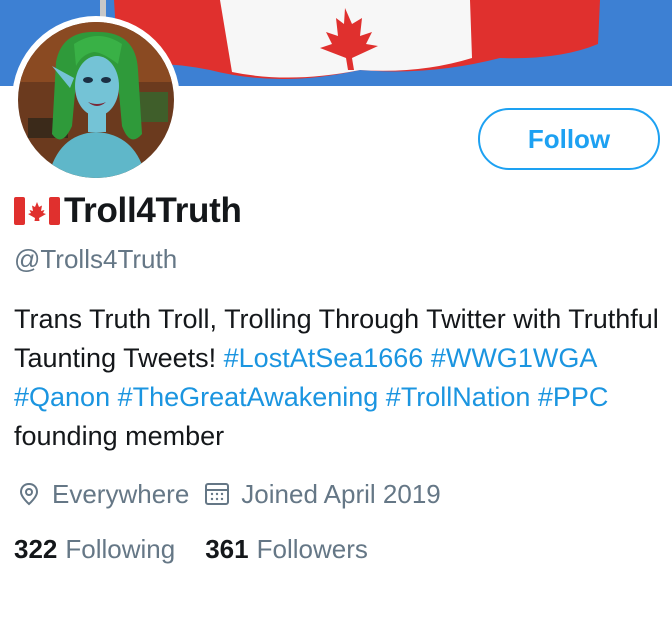  I want to click on followers-count: 361, so click(227, 549).